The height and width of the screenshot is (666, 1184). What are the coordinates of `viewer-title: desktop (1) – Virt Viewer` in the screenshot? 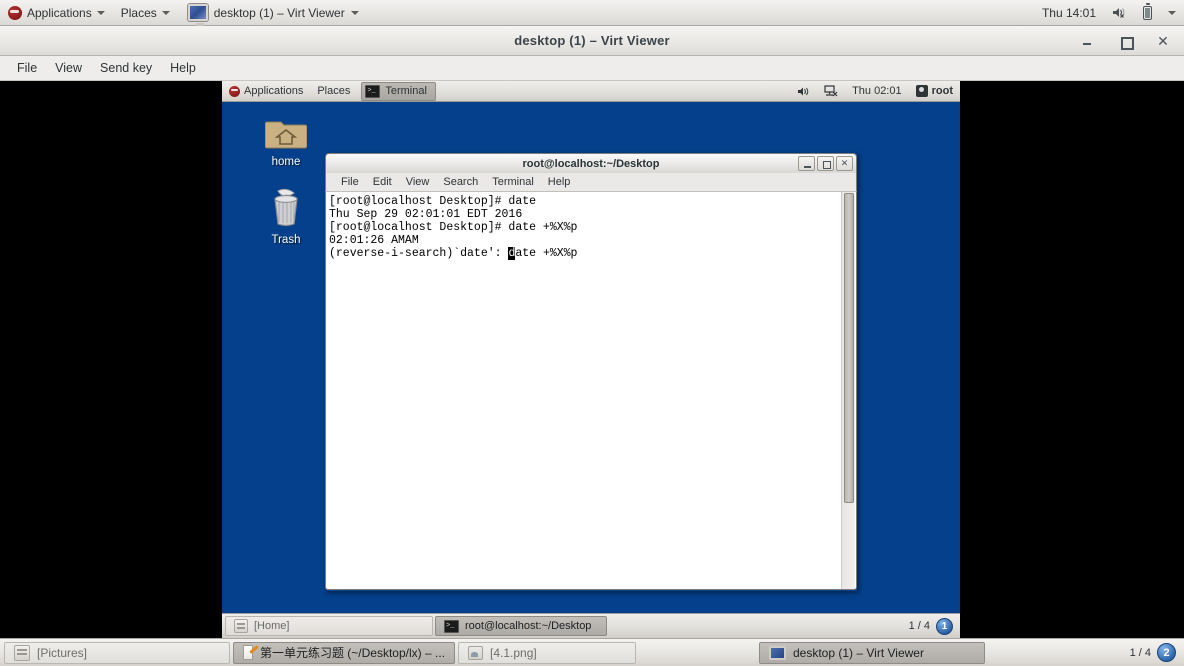 It's located at (592, 40).